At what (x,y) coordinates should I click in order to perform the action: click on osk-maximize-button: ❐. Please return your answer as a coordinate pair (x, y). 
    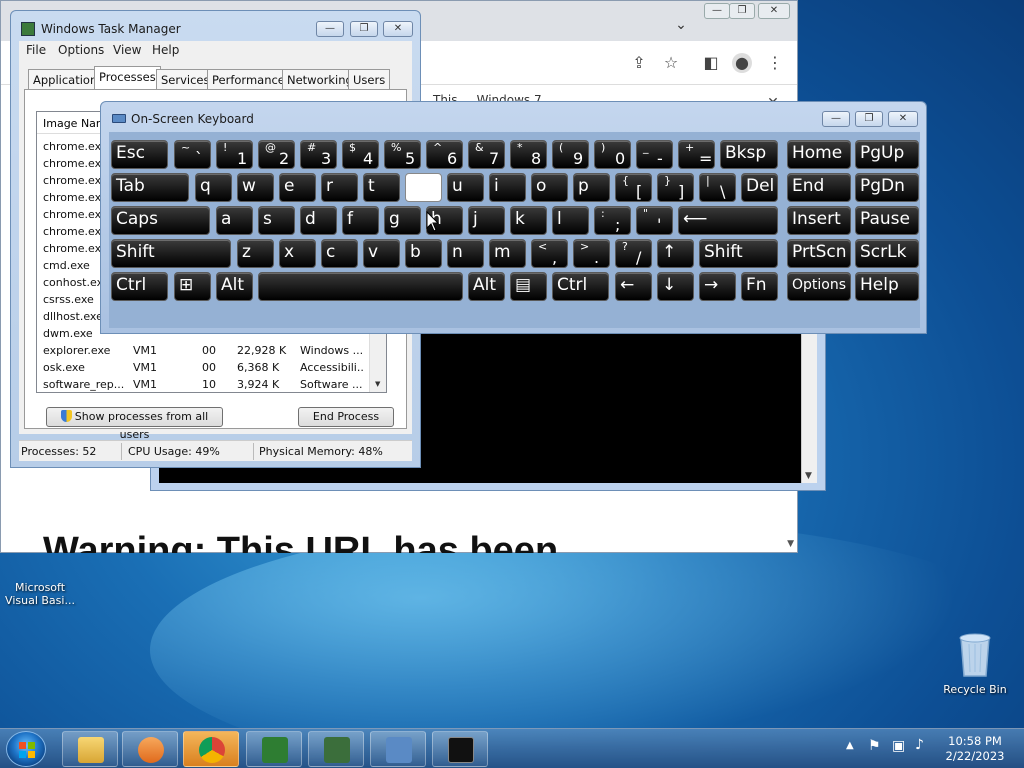
    Looking at the image, I should click on (869, 119).